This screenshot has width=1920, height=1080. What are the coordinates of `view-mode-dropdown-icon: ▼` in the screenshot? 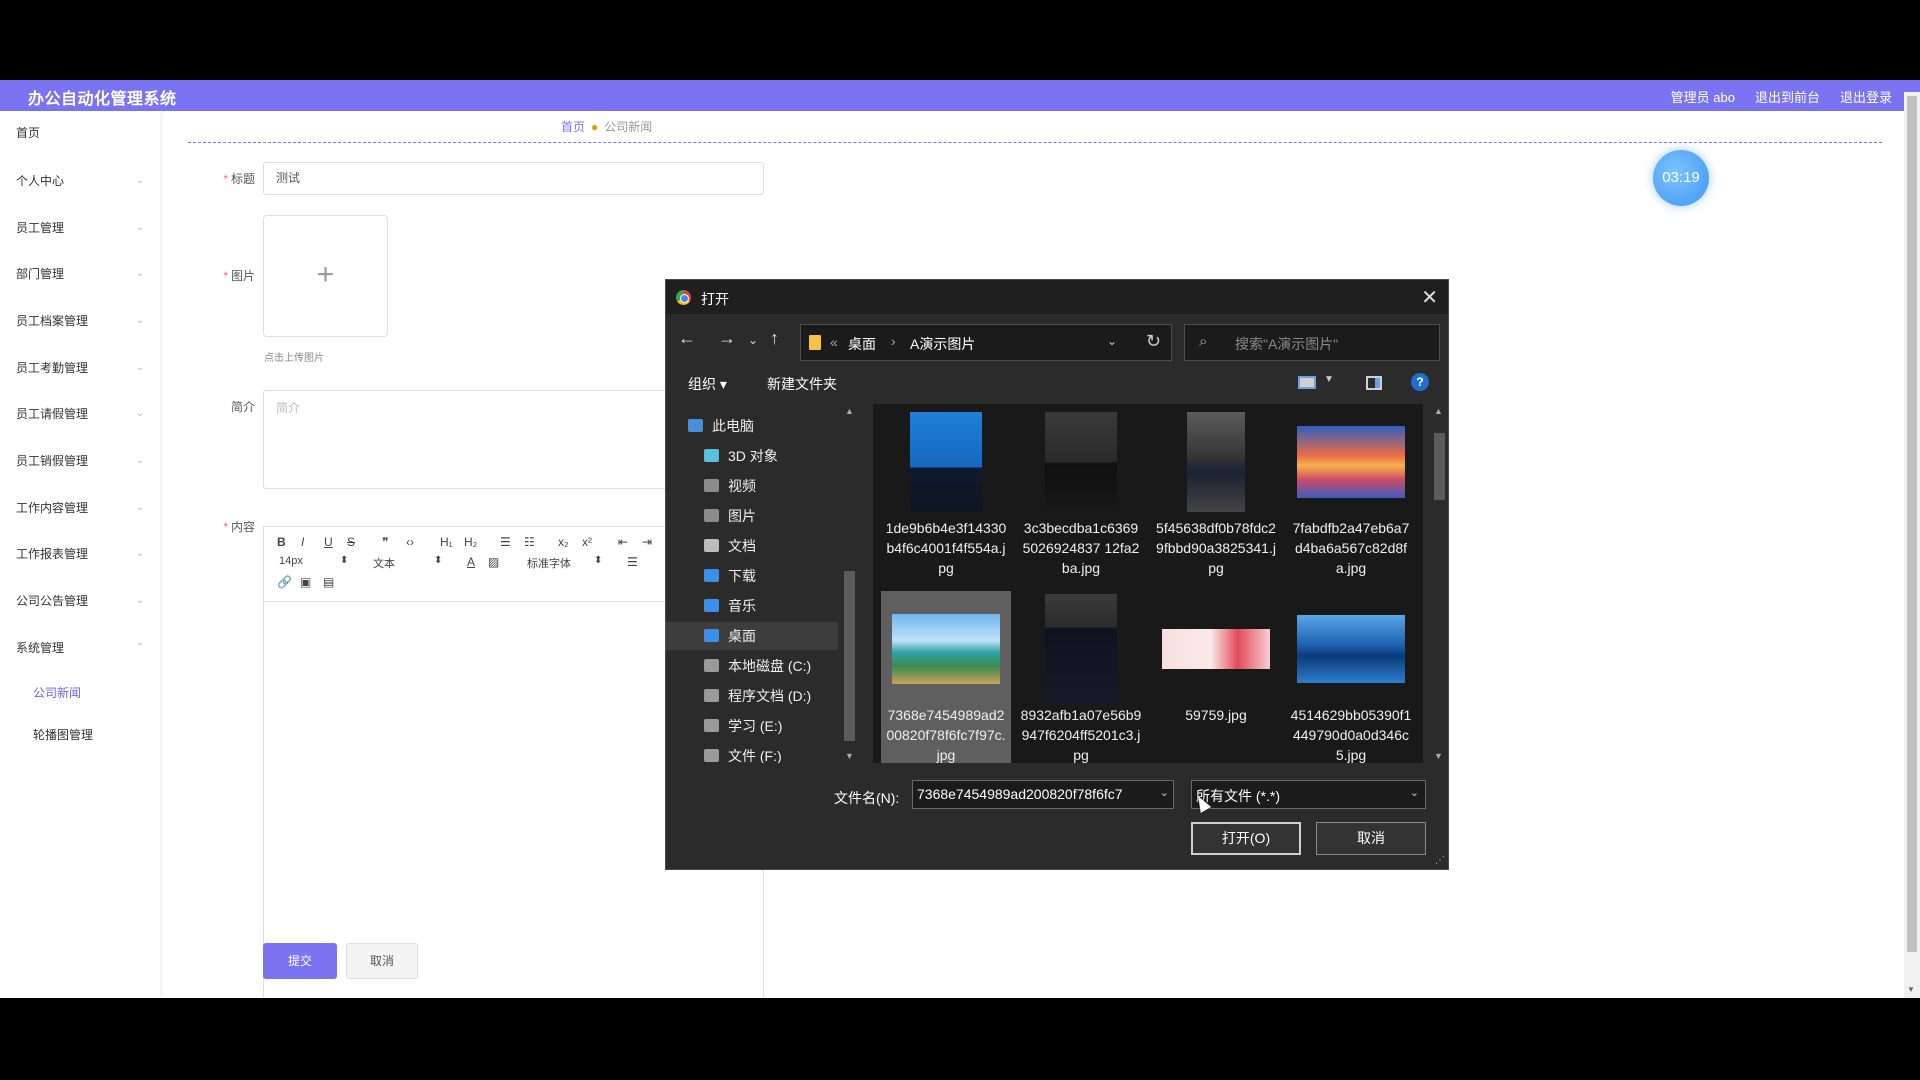 It's located at (1329, 379).